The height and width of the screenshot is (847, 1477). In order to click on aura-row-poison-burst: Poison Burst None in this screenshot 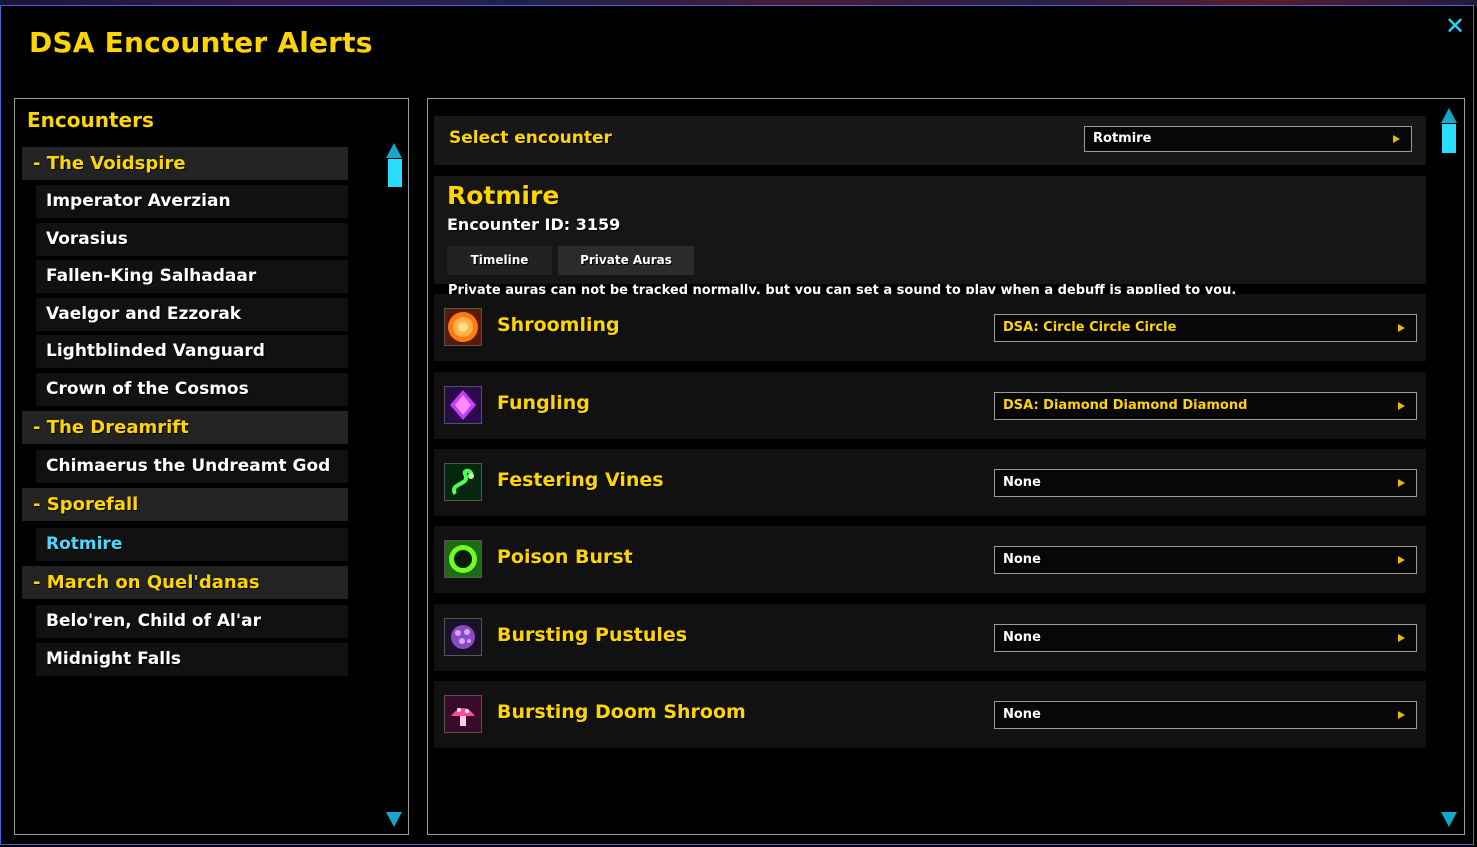, I will do `click(930, 559)`.